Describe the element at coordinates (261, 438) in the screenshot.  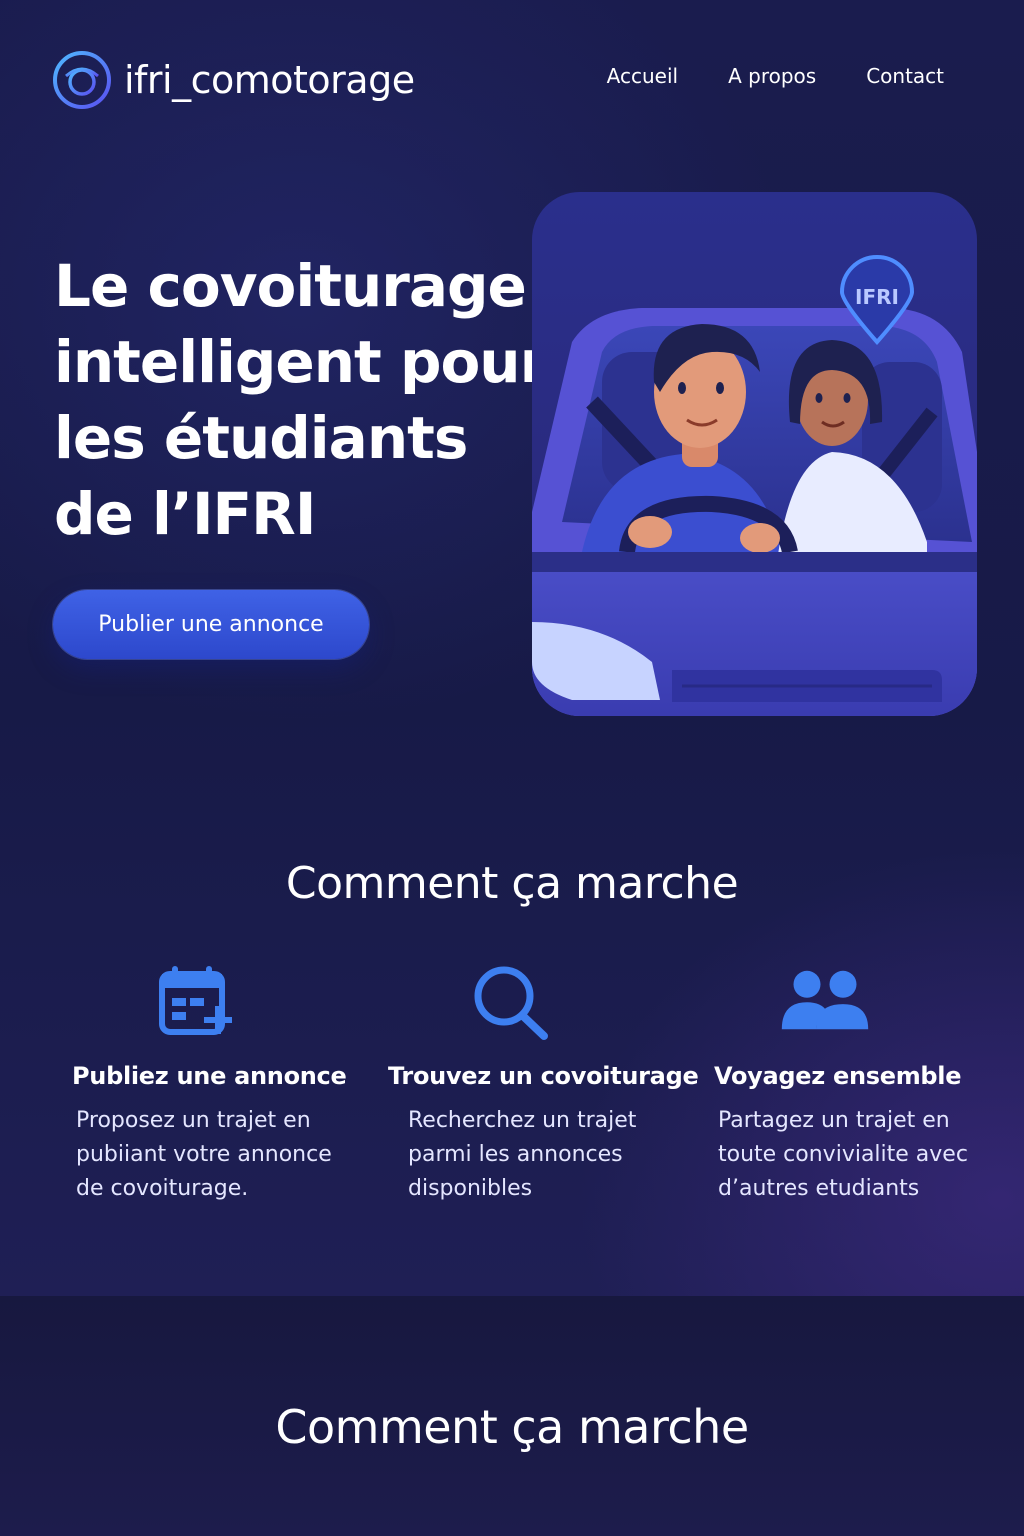
I see `hero-title-line: les étudiants` at that location.